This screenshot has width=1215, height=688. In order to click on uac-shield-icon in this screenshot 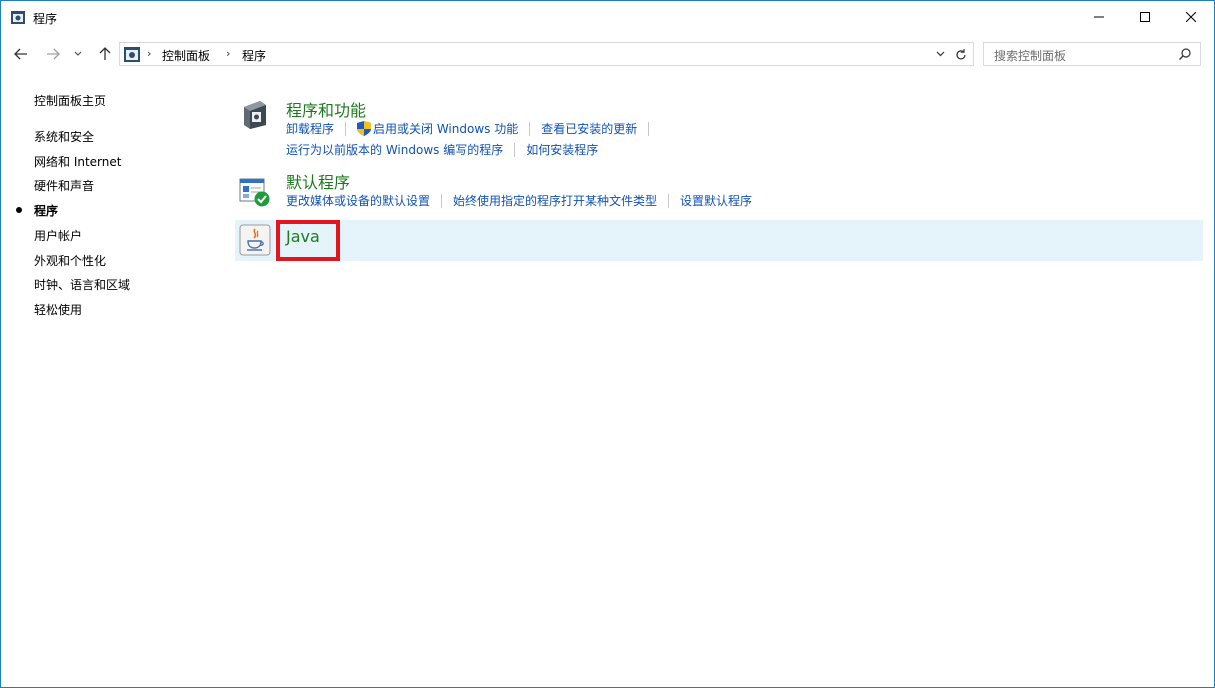, I will do `click(364, 128)`.